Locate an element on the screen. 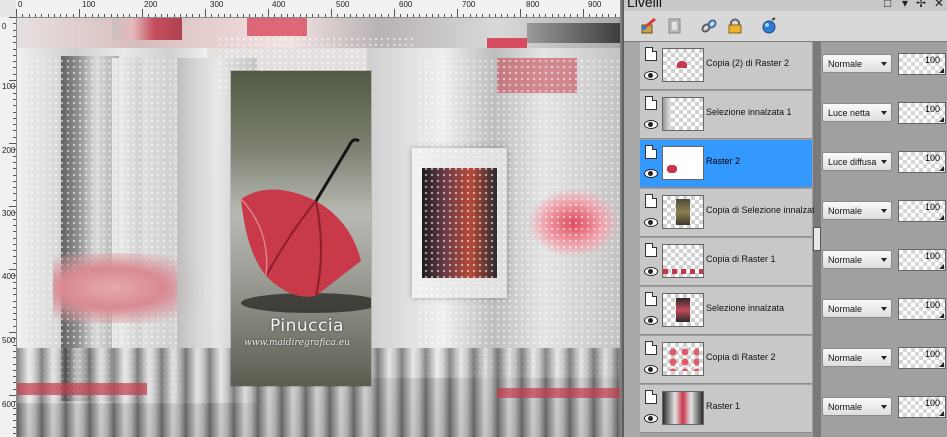 The image size is (947, 437). opacity-value: 100 is located at coordinates (932, 403).